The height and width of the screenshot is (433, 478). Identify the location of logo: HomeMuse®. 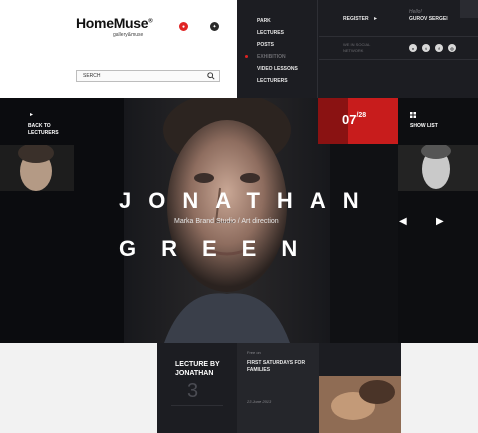
(114, 23).